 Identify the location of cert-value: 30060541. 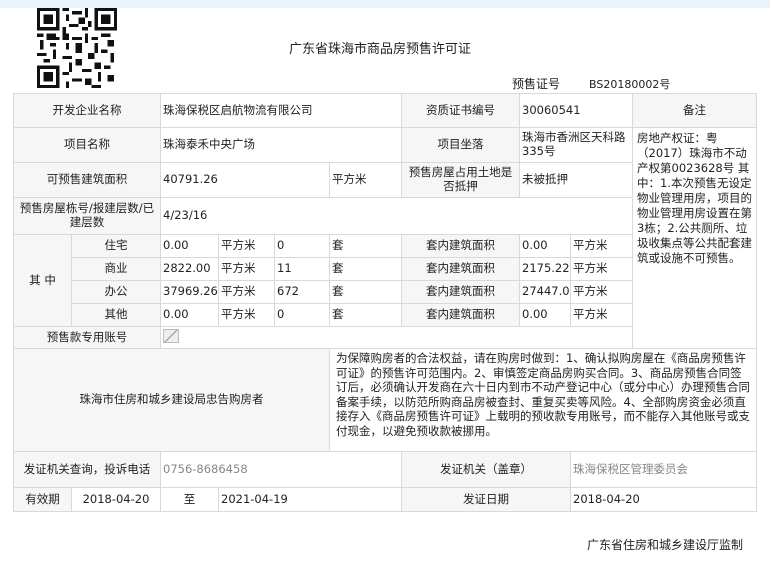
(576, 110).